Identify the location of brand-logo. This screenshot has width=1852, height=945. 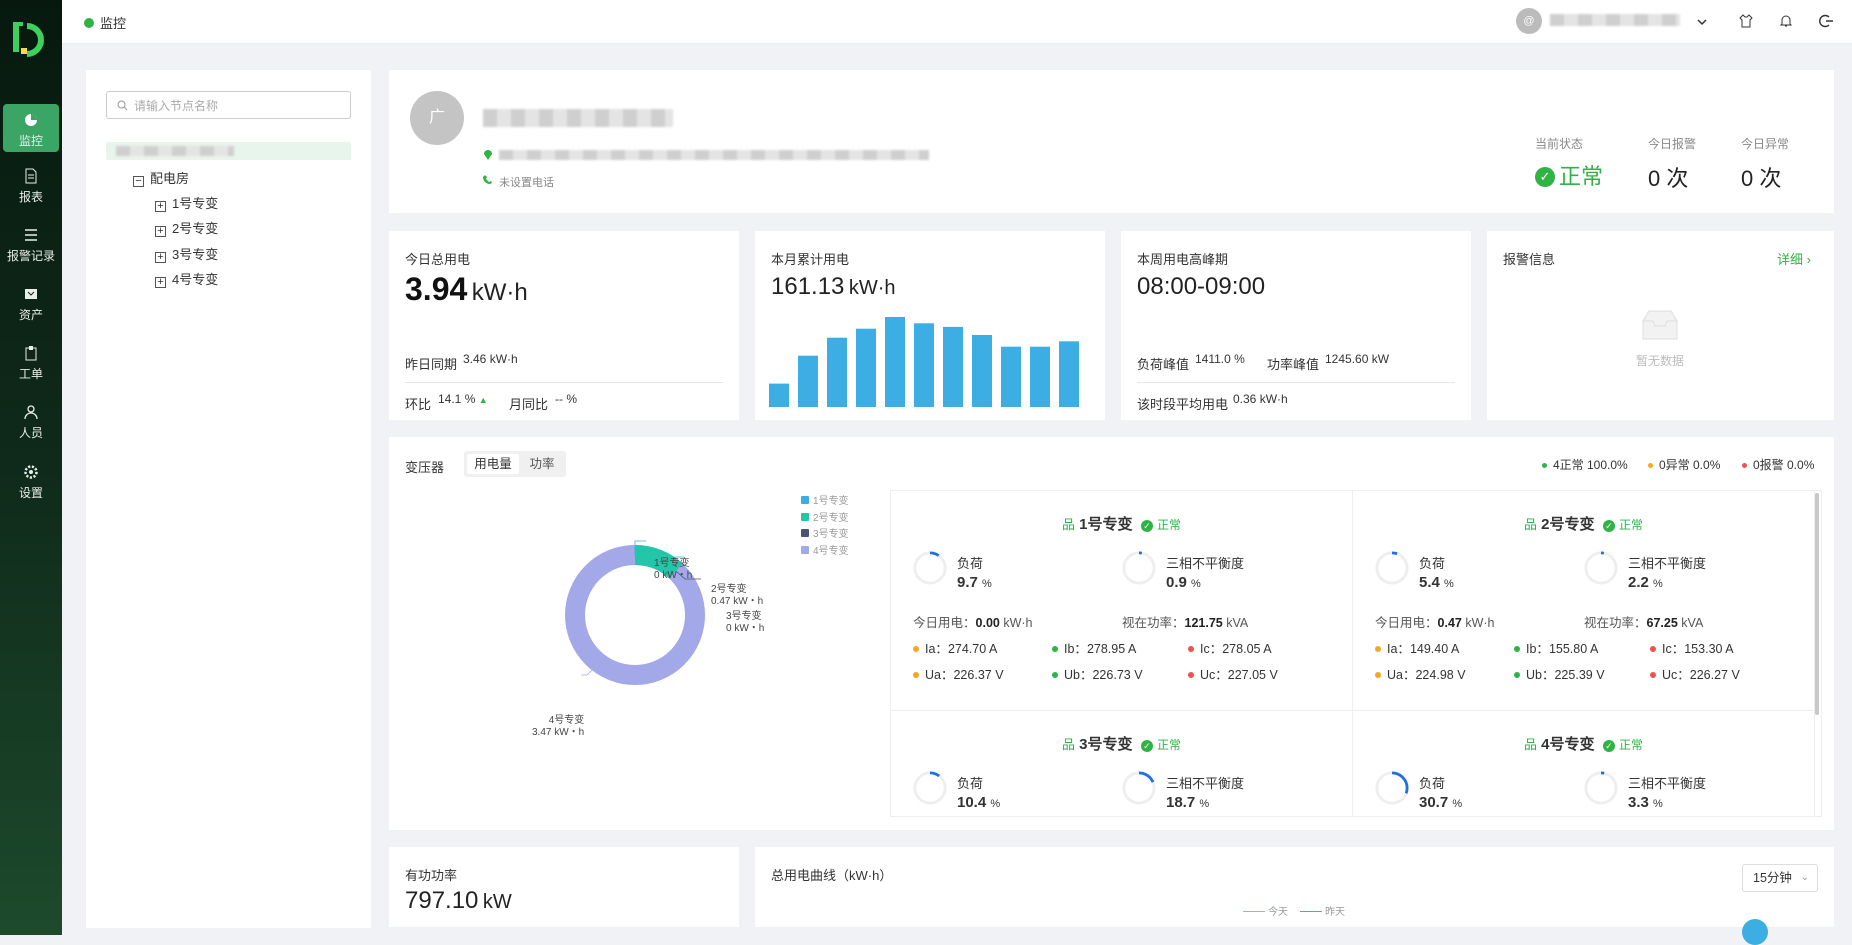
(28, 39).